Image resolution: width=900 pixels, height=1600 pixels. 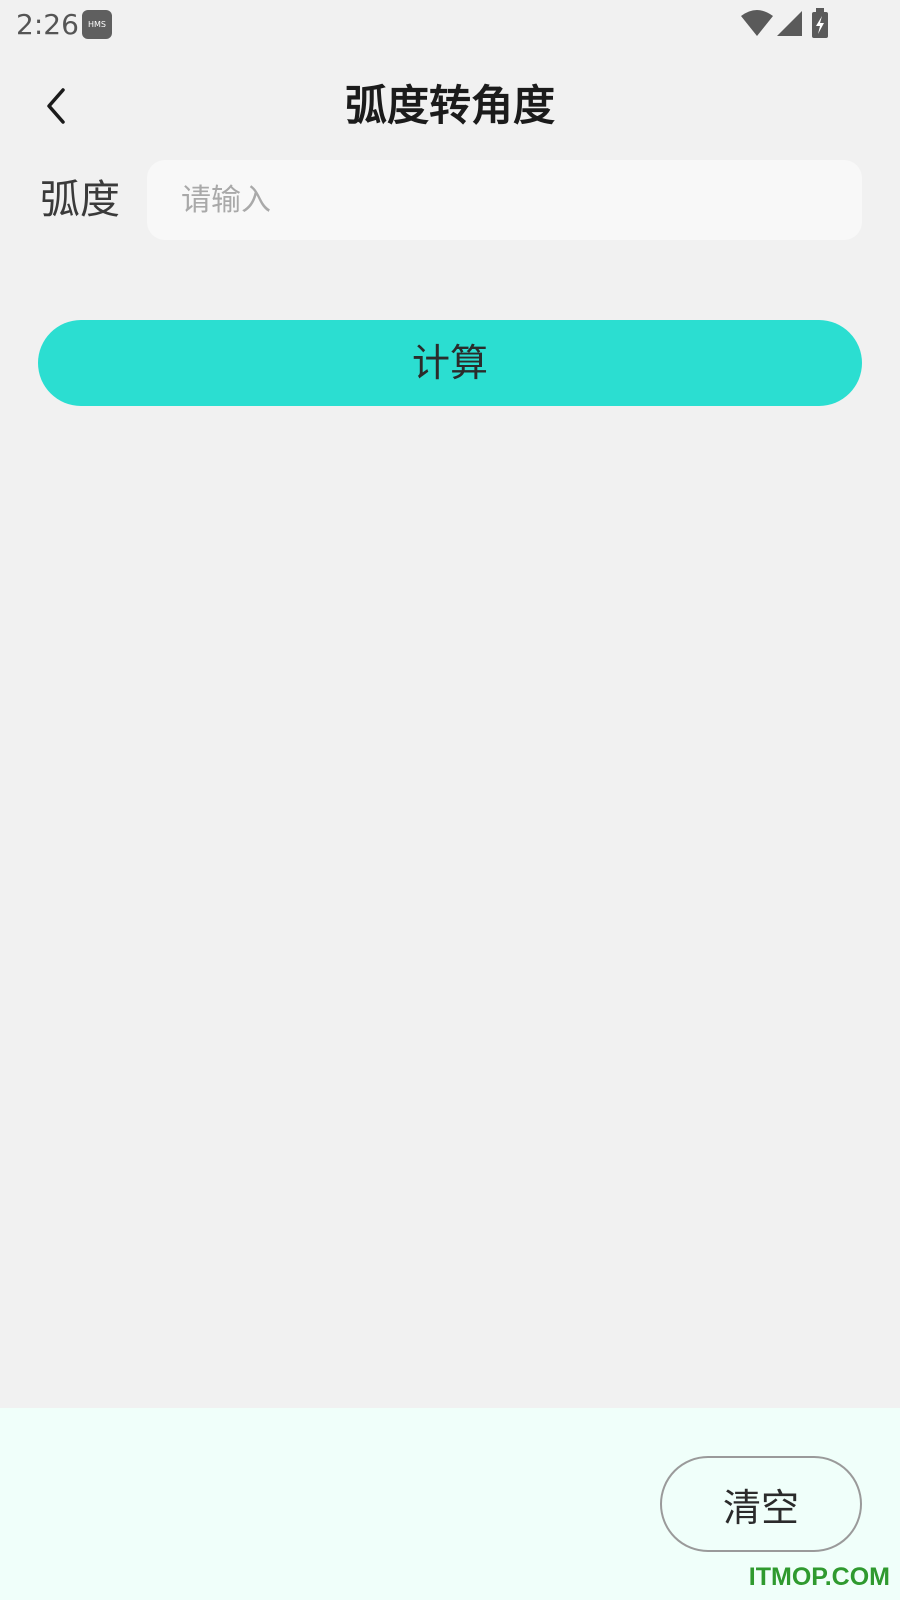 What do you see at coordinates (97, 24) in the screenshot?
I see `hms-badge: HMS` at bounding box center [97, 24].